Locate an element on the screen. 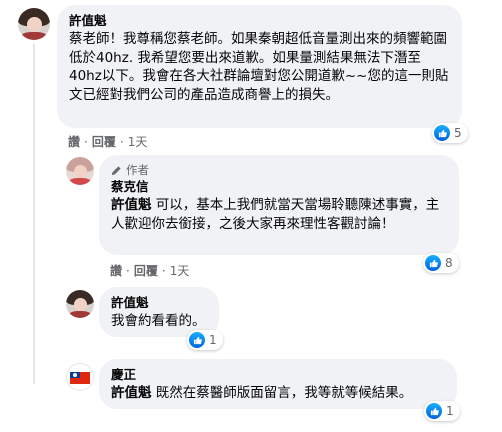  reaction-number: 8 is located at coordinates (449, 263).